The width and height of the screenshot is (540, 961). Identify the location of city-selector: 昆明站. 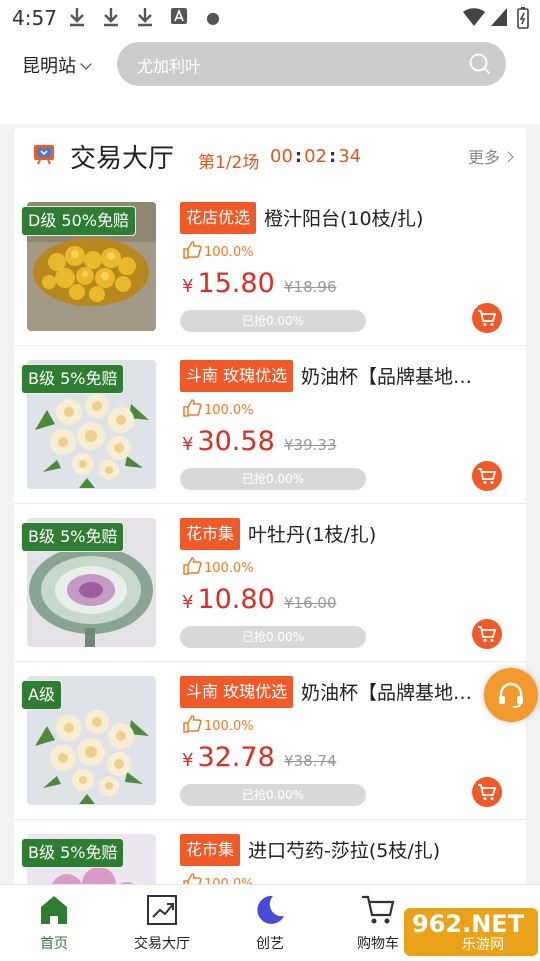
(57, 65).